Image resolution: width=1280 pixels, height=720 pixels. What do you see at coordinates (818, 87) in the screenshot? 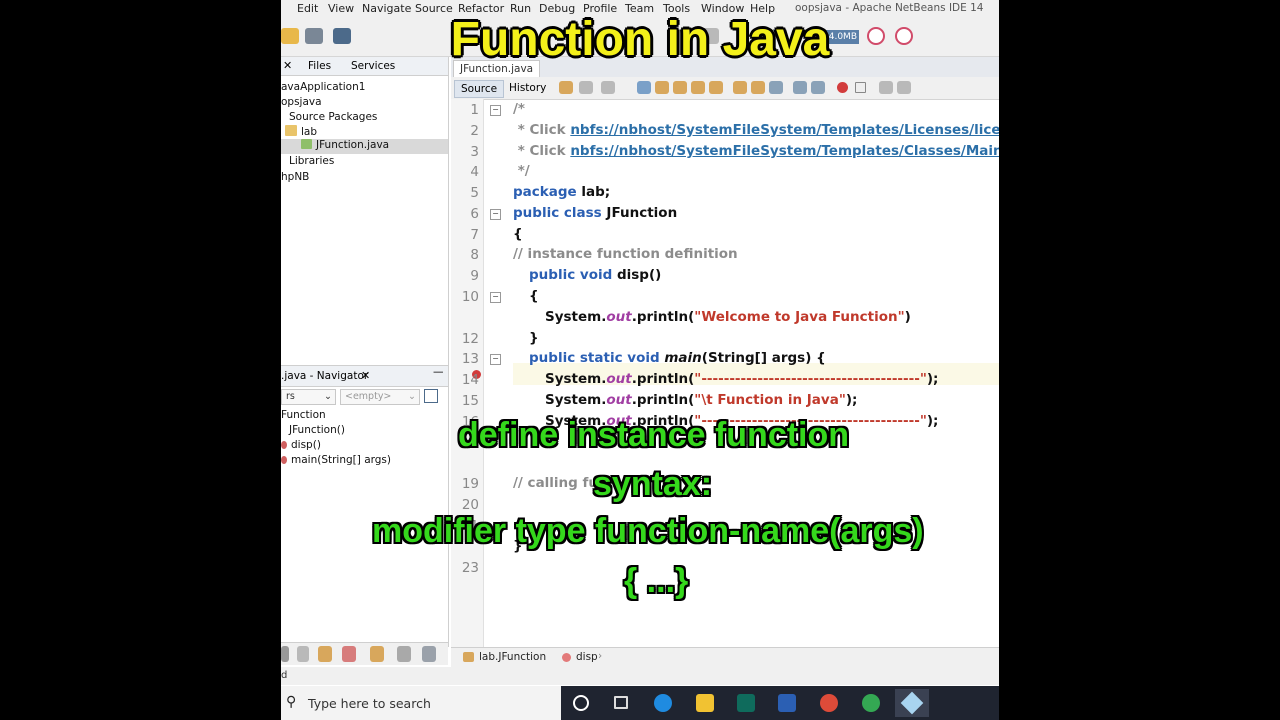
I see `shift-right-icon` at bounding box center [818, 87].